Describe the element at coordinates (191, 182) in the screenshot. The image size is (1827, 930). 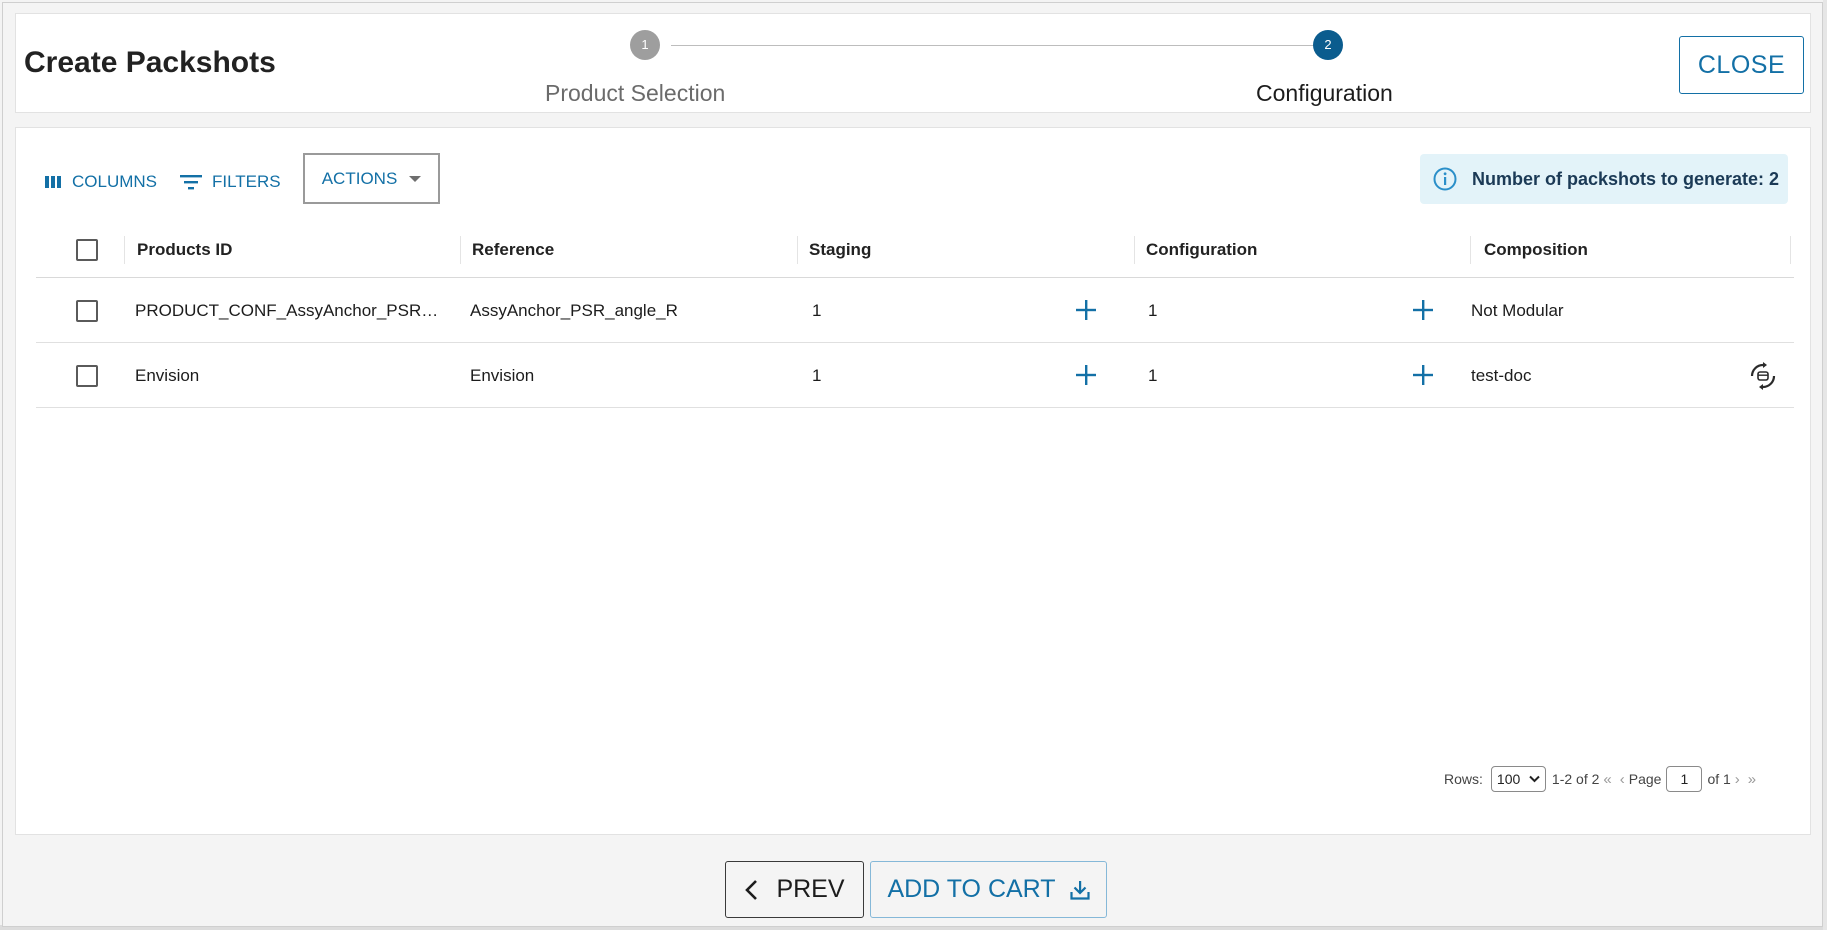
I see `filter-icon` at that location.